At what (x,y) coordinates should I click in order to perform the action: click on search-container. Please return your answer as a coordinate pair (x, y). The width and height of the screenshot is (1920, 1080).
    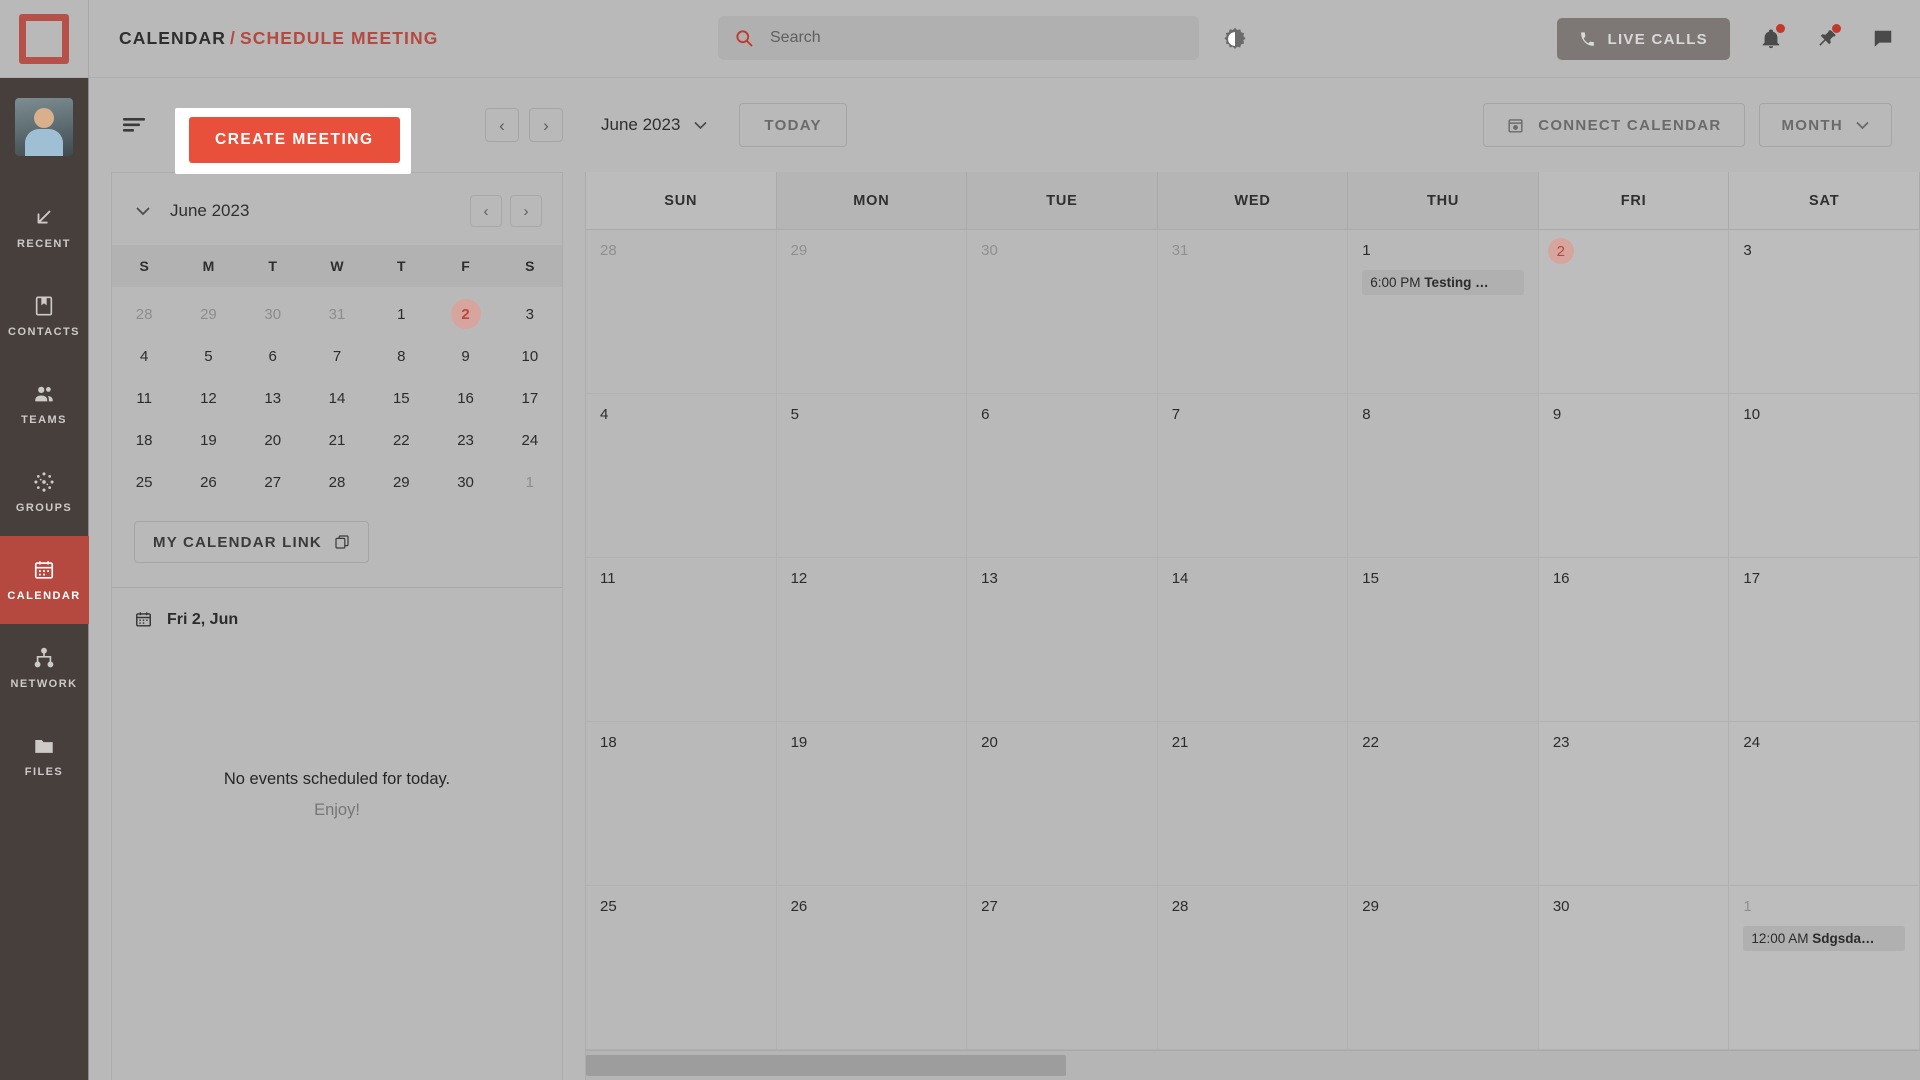
    Looking at the image, I should click on (958, 38).